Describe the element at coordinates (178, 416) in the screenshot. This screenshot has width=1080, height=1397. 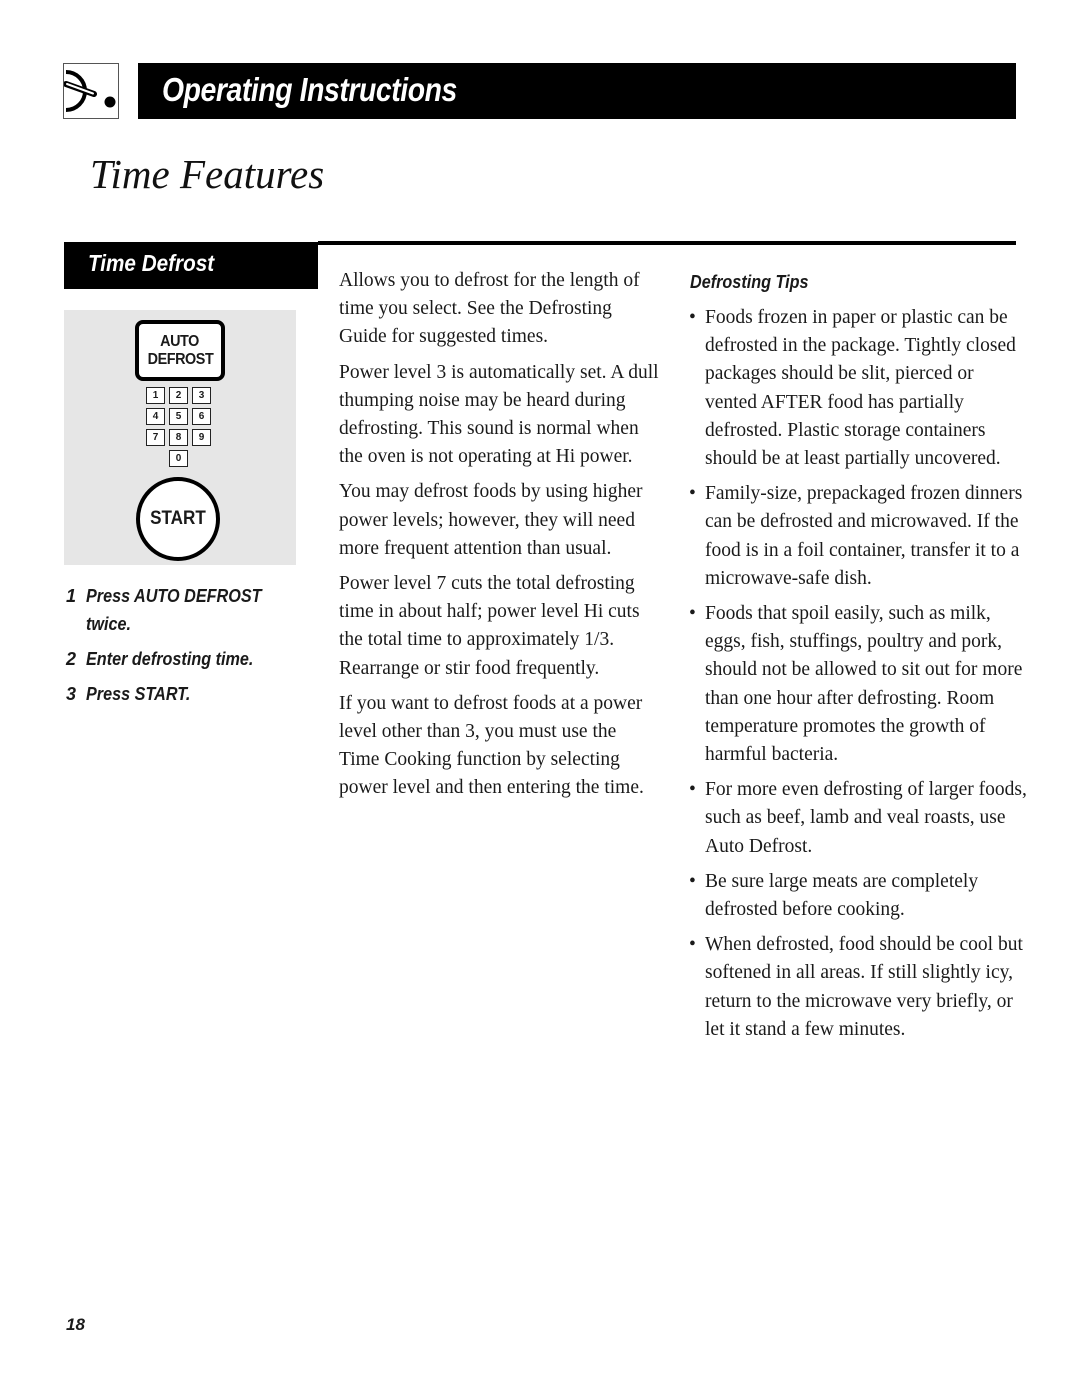
I see `key-5: 5` at that location.